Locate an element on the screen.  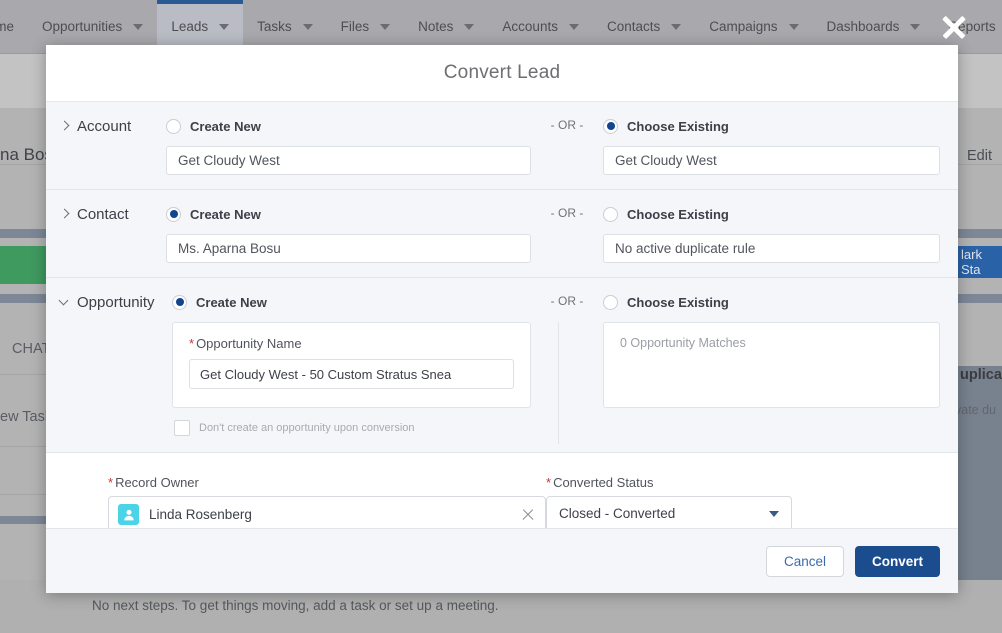
background-edit-button: Edit is located at coordinates (979, 156).